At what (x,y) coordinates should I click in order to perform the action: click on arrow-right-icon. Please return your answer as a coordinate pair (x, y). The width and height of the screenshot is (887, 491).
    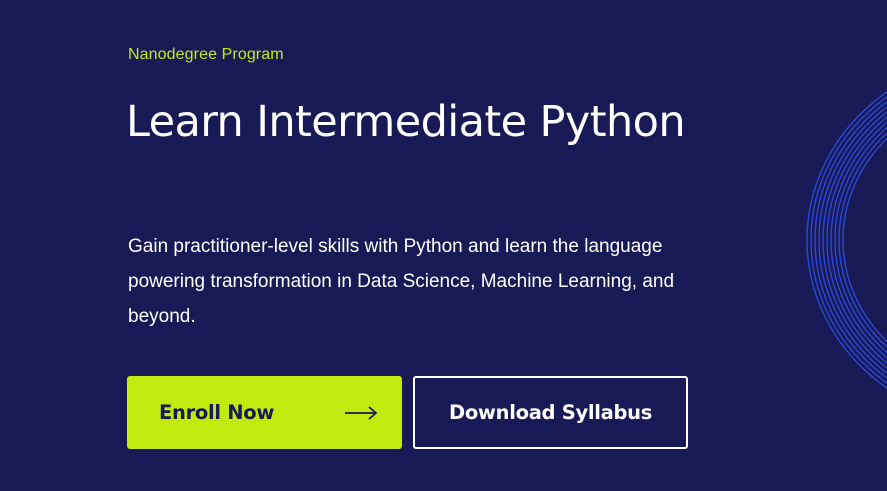
    Looking at the image, I should click on (361, 412).